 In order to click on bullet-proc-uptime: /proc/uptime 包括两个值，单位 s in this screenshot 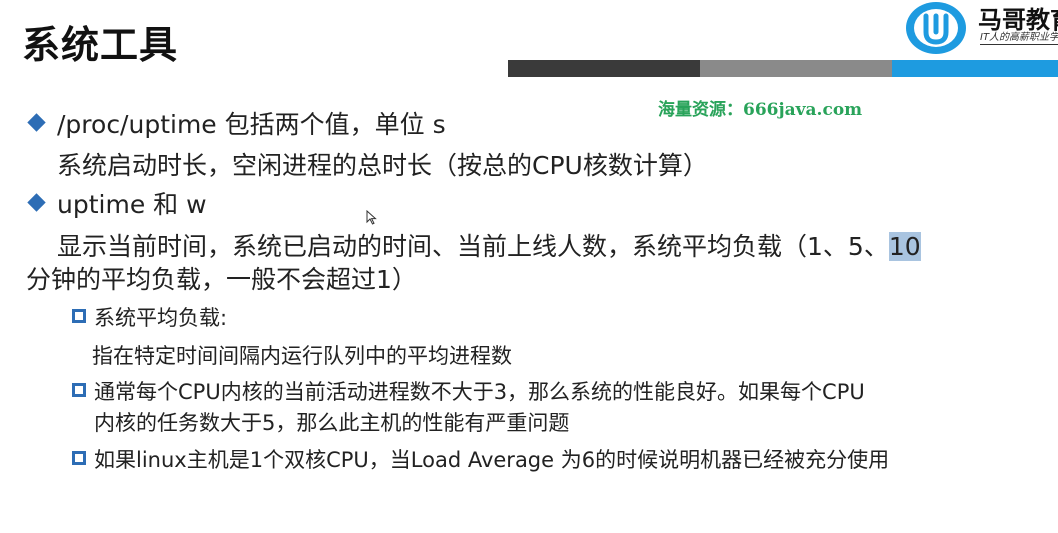, I will do `click(251, 124)`.